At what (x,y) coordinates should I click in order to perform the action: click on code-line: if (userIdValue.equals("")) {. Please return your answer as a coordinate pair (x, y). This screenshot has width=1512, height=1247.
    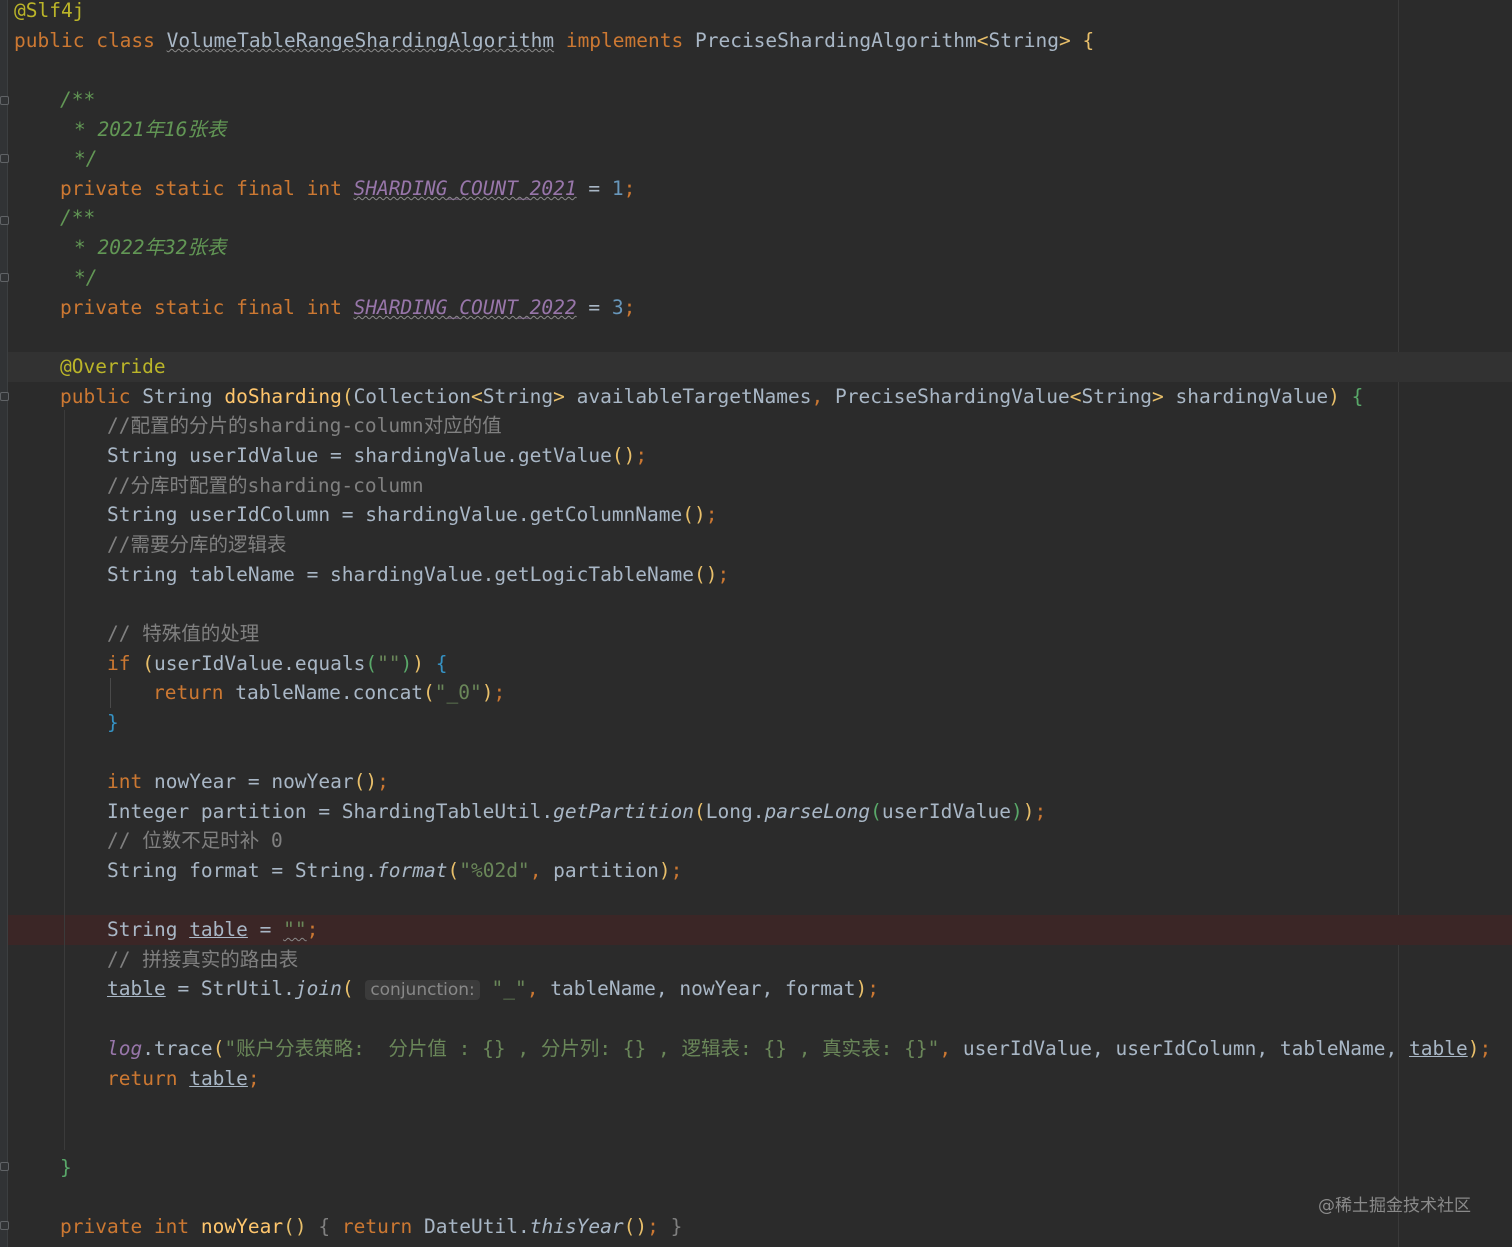
    Looking at the image, I should click on (277, 664).